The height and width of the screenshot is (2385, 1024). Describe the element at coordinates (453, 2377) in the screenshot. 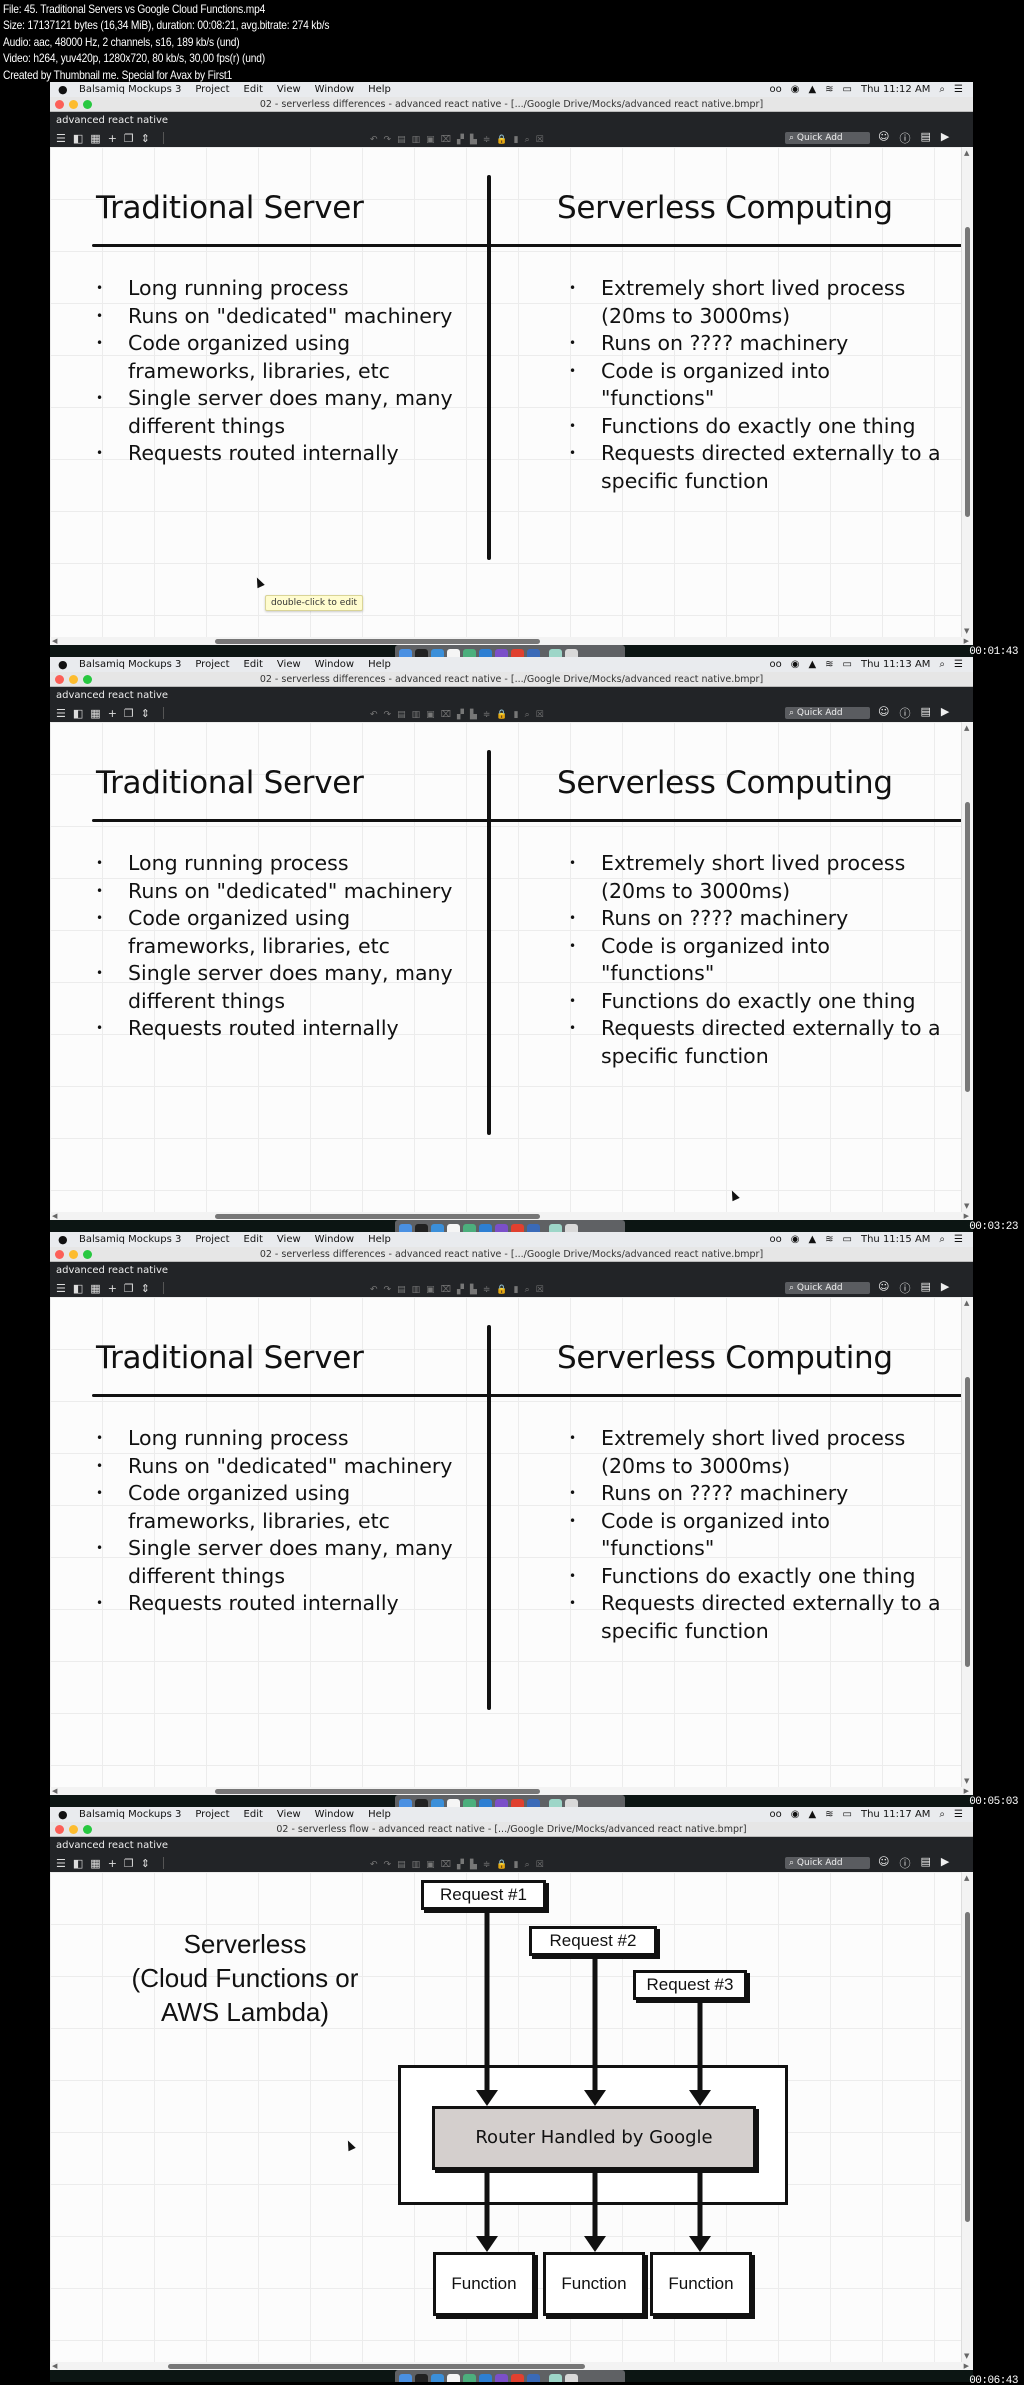

I see `smiley-app-icon` at that location.